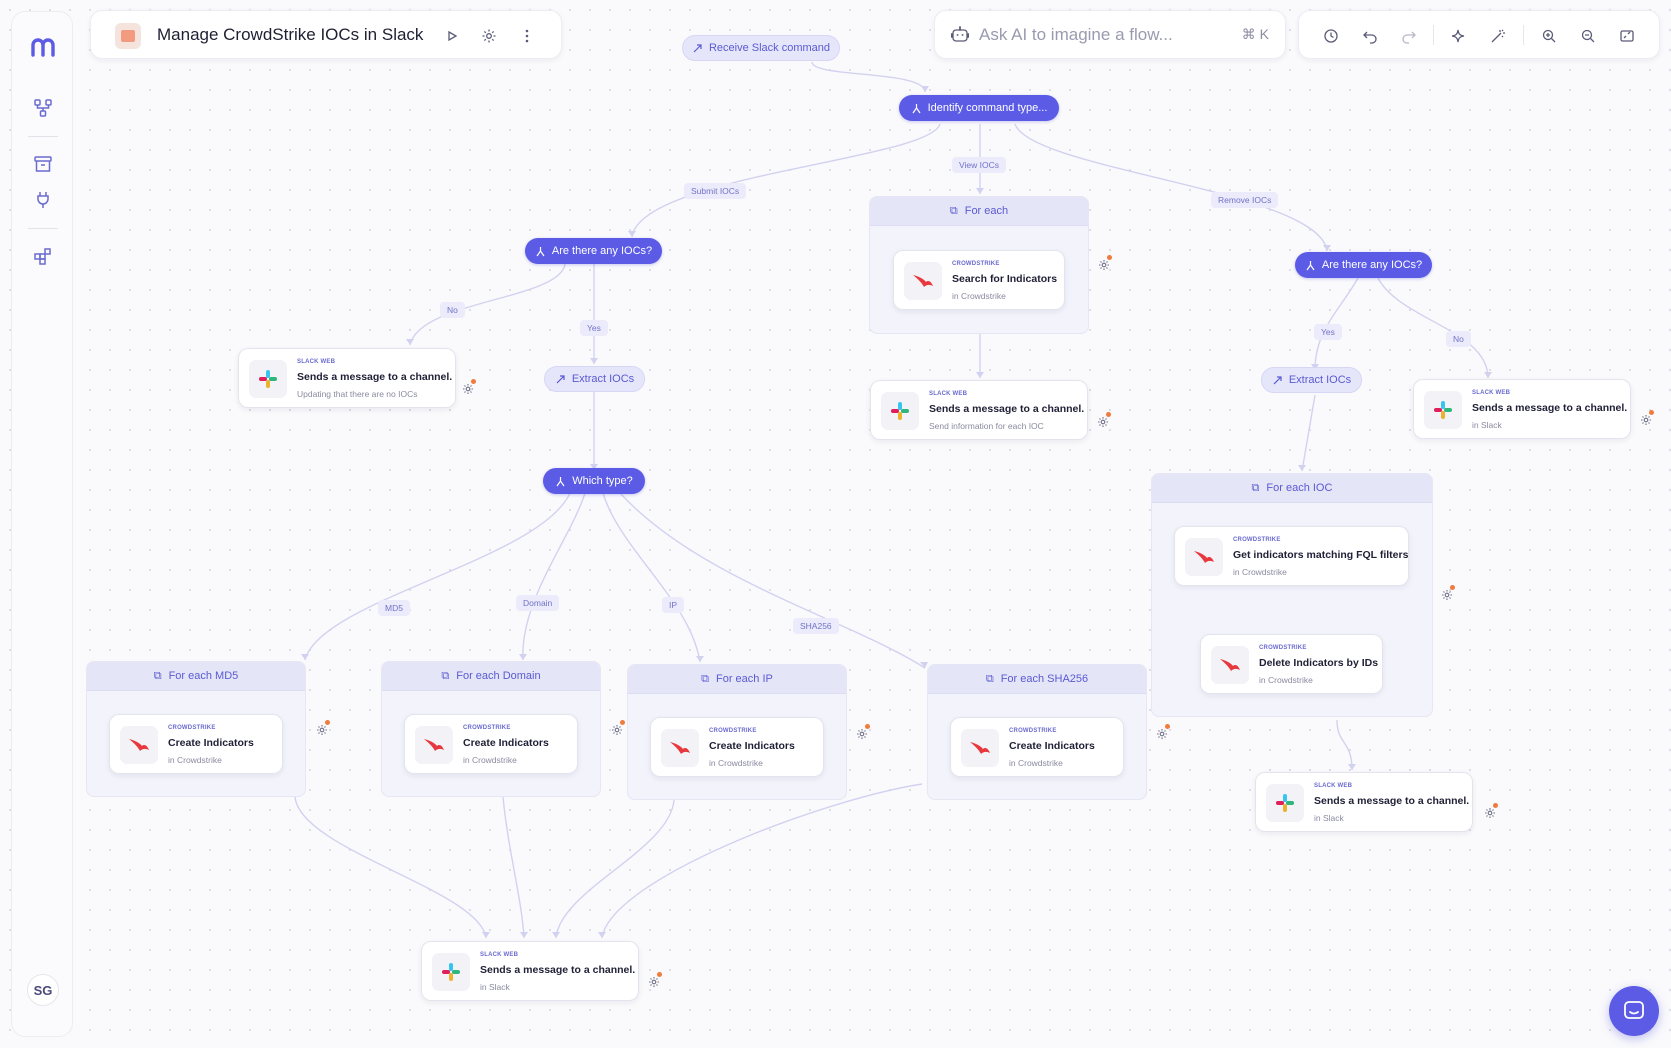 Image resolution: width=1671 pixels, height=1048 pixels. I want to click on flow-title-bar: Manage CrowdStrike IOCs in Slack, so click(326, 34).